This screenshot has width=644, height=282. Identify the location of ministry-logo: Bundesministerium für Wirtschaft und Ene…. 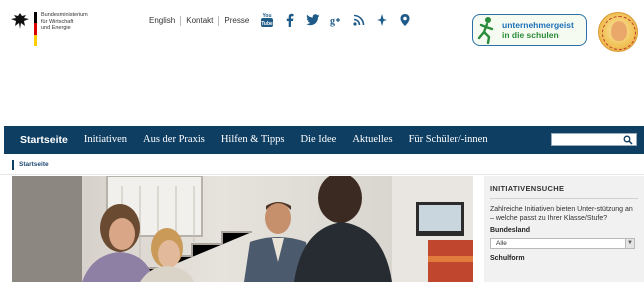
(65, 29).